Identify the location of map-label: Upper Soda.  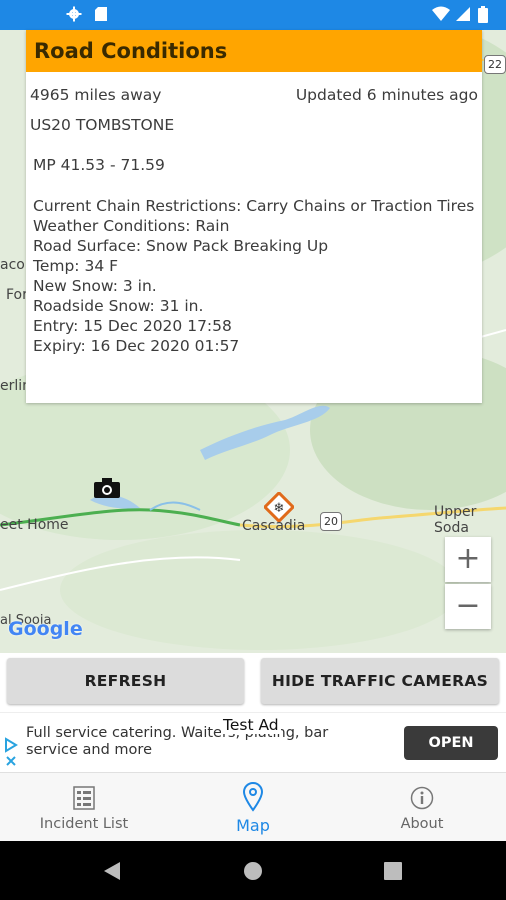
(455, 520).